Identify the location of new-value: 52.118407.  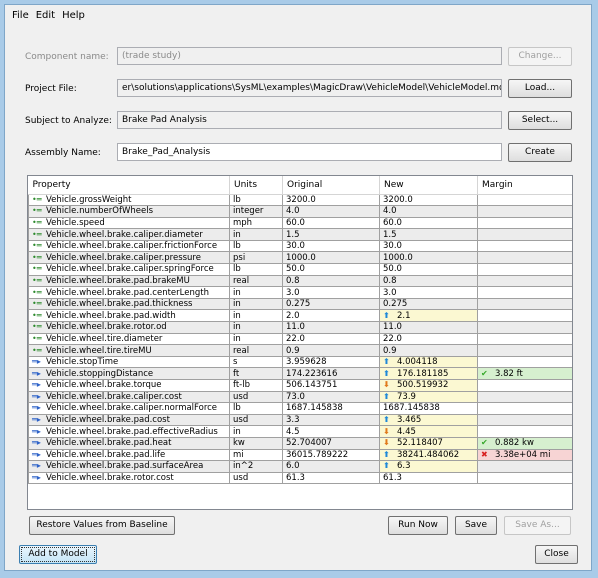
(420, 443).